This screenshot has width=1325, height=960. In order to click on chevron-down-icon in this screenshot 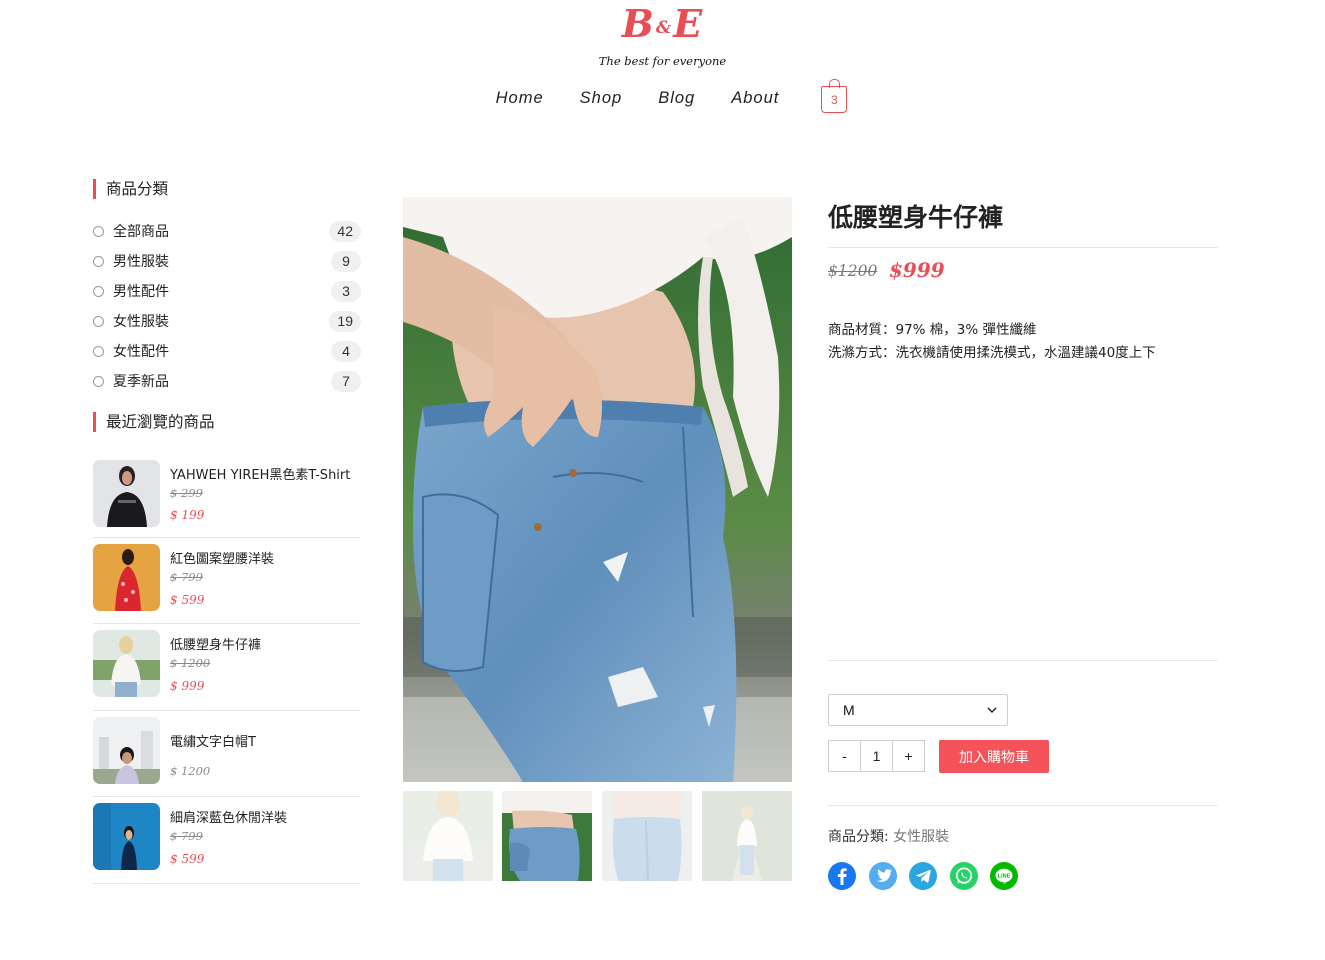, I will do `click(992, 710)`.